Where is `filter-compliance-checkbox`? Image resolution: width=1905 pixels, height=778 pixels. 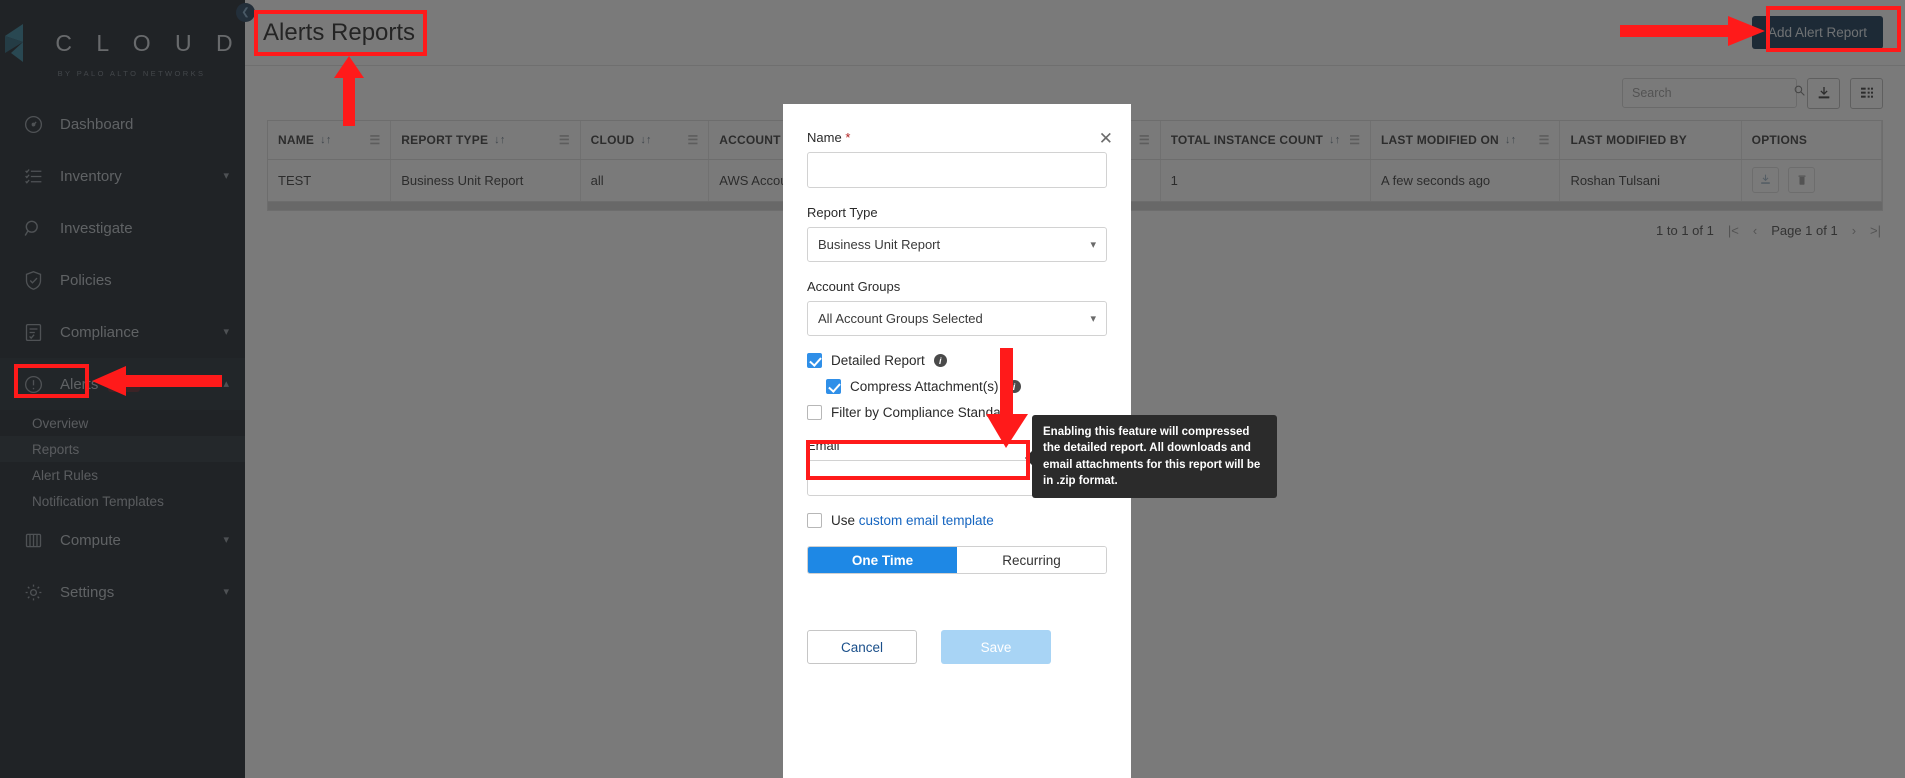 filter-compliance-checkbox is located at coordinates (814, 412).